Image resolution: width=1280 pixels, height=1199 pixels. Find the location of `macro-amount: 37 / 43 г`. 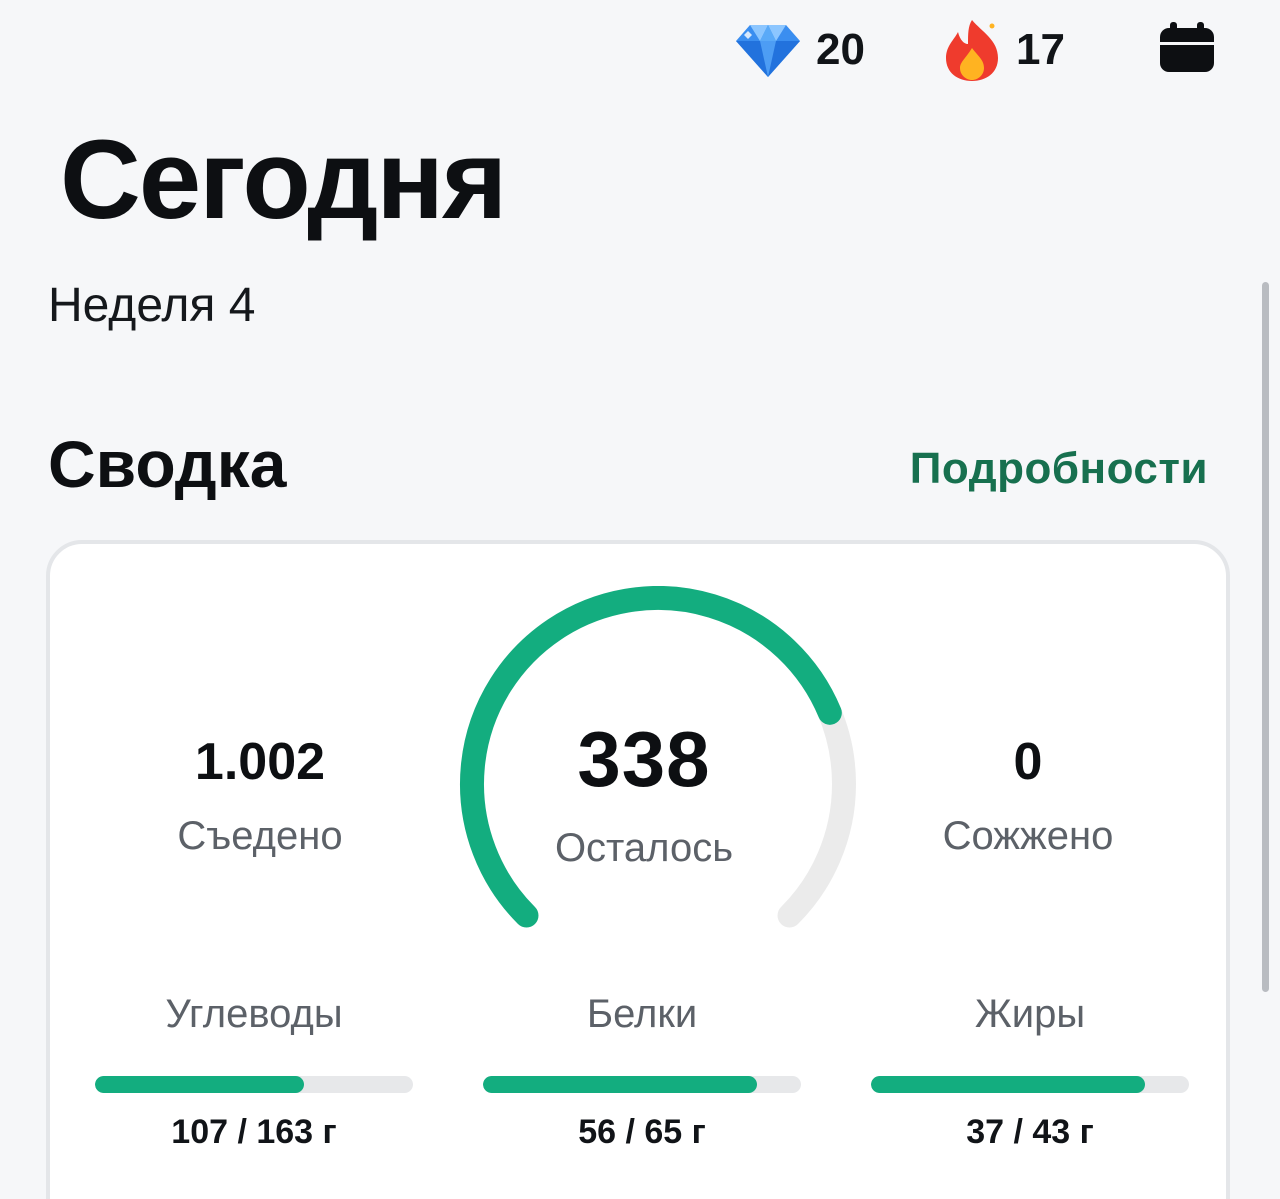

macro-amount: 37 / 43 г is located at coordinates (1030, 1132).